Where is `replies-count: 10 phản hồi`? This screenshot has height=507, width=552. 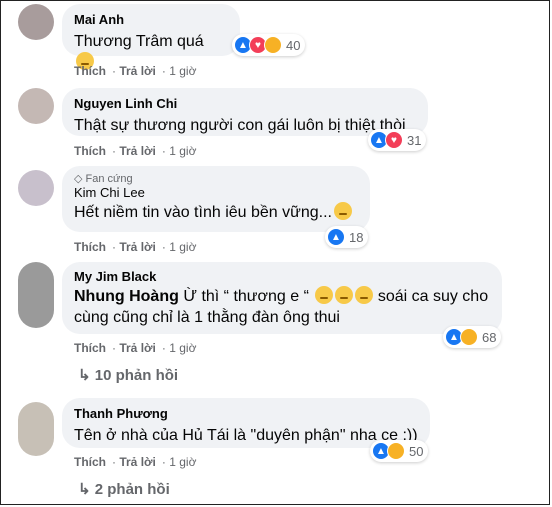
replies-count: 10 phản hồi is located at coordinates (136, 375).